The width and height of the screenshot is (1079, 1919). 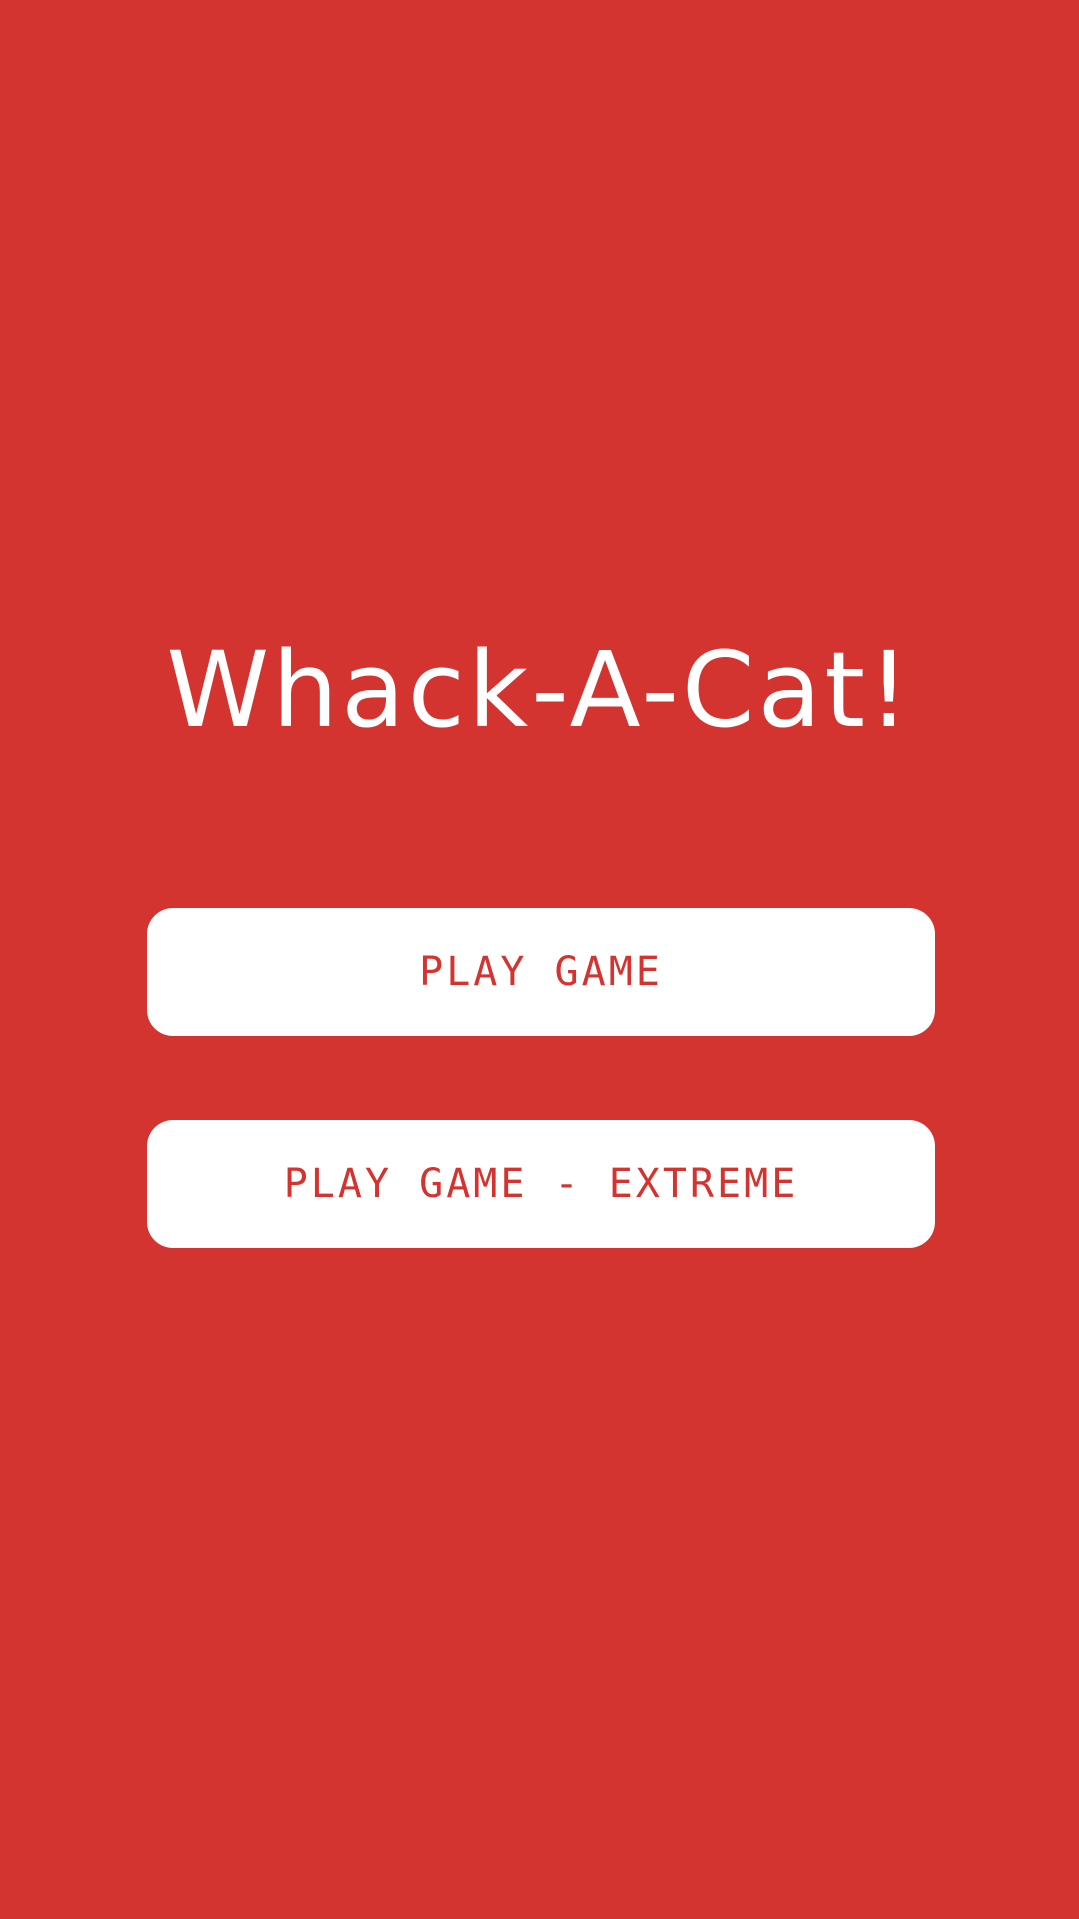 I want to click on play-game-button: PLAY GAME, so click(x=541, y=972).